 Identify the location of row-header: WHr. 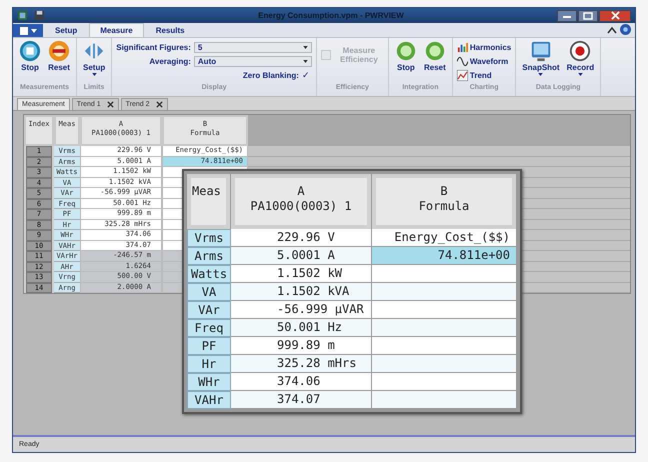
(209, 382).